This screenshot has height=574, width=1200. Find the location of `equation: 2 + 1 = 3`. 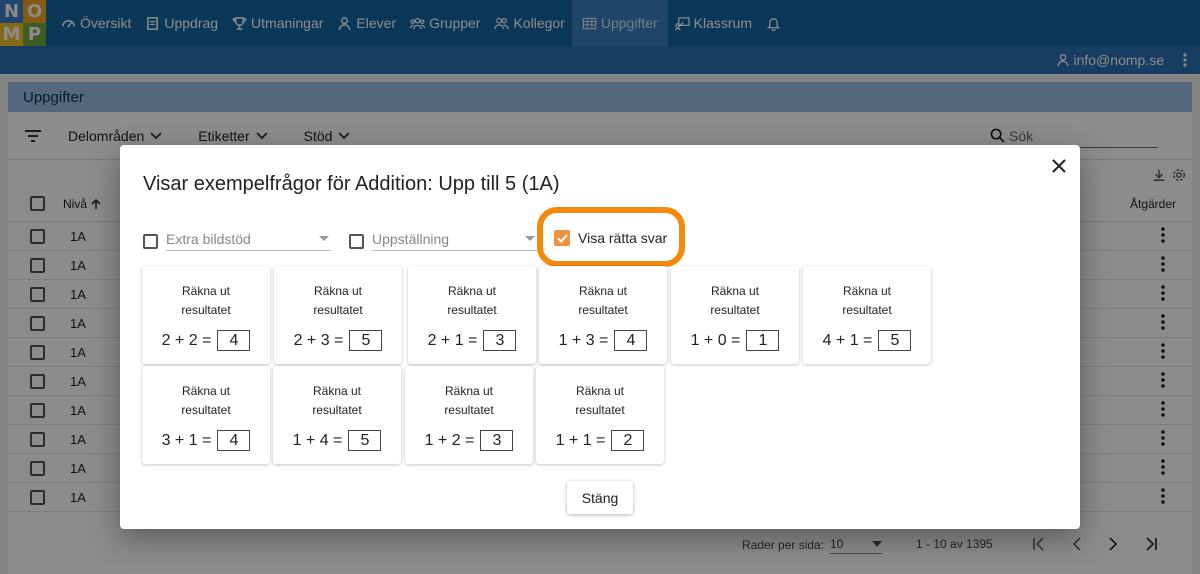

equation: 2 + 1 = 3 is located at coordinates (472, 340).